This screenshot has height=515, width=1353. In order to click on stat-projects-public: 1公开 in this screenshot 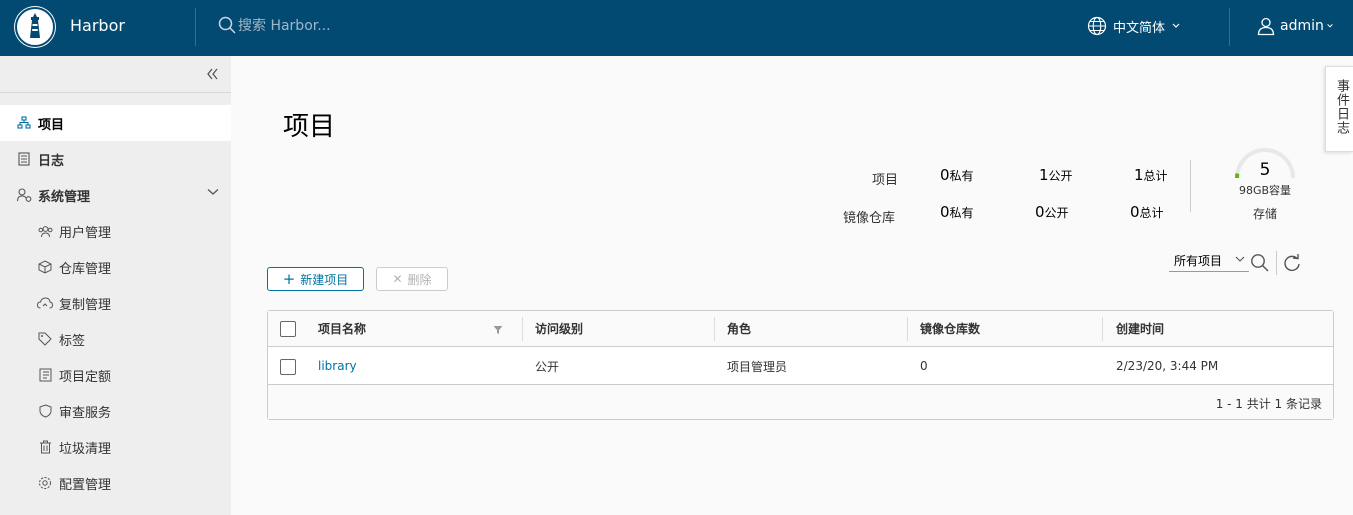, I will do `click(1056, 175)`.